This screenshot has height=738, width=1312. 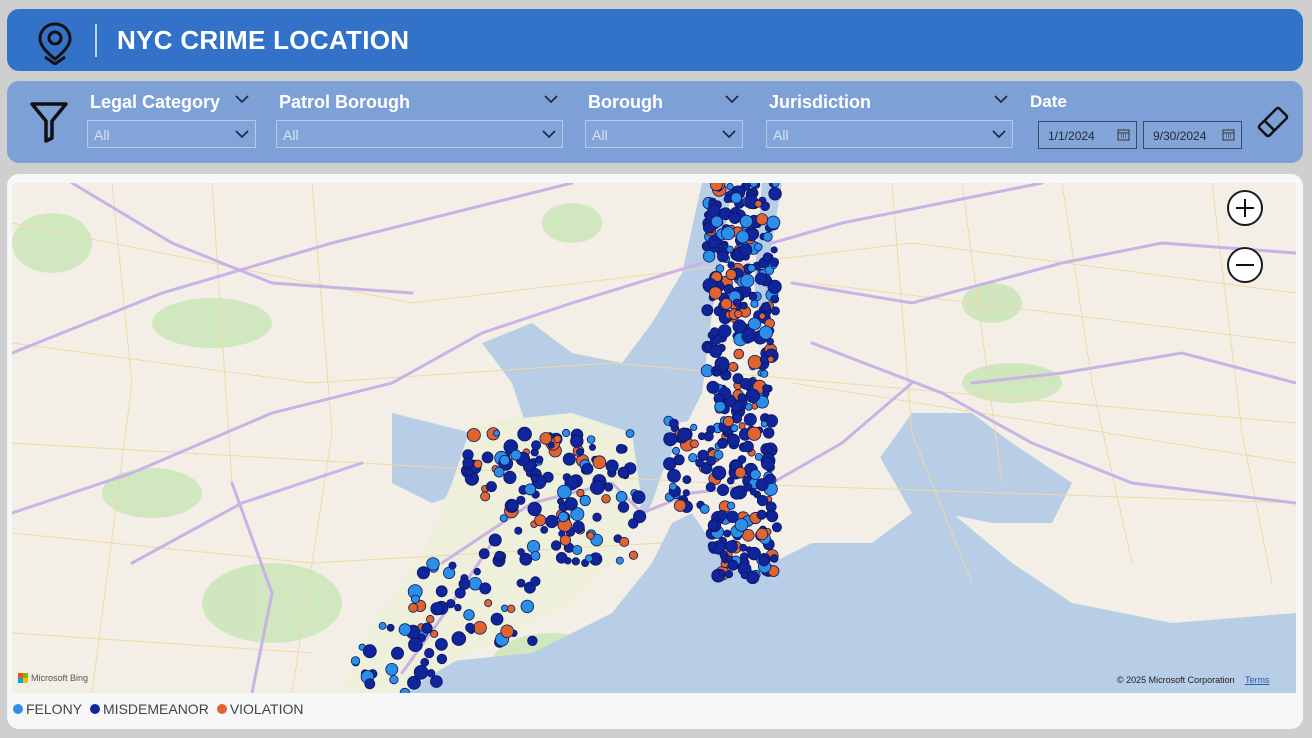 I want to click on end-date-input: 9/30/2024, so click(x=1192, y=135).